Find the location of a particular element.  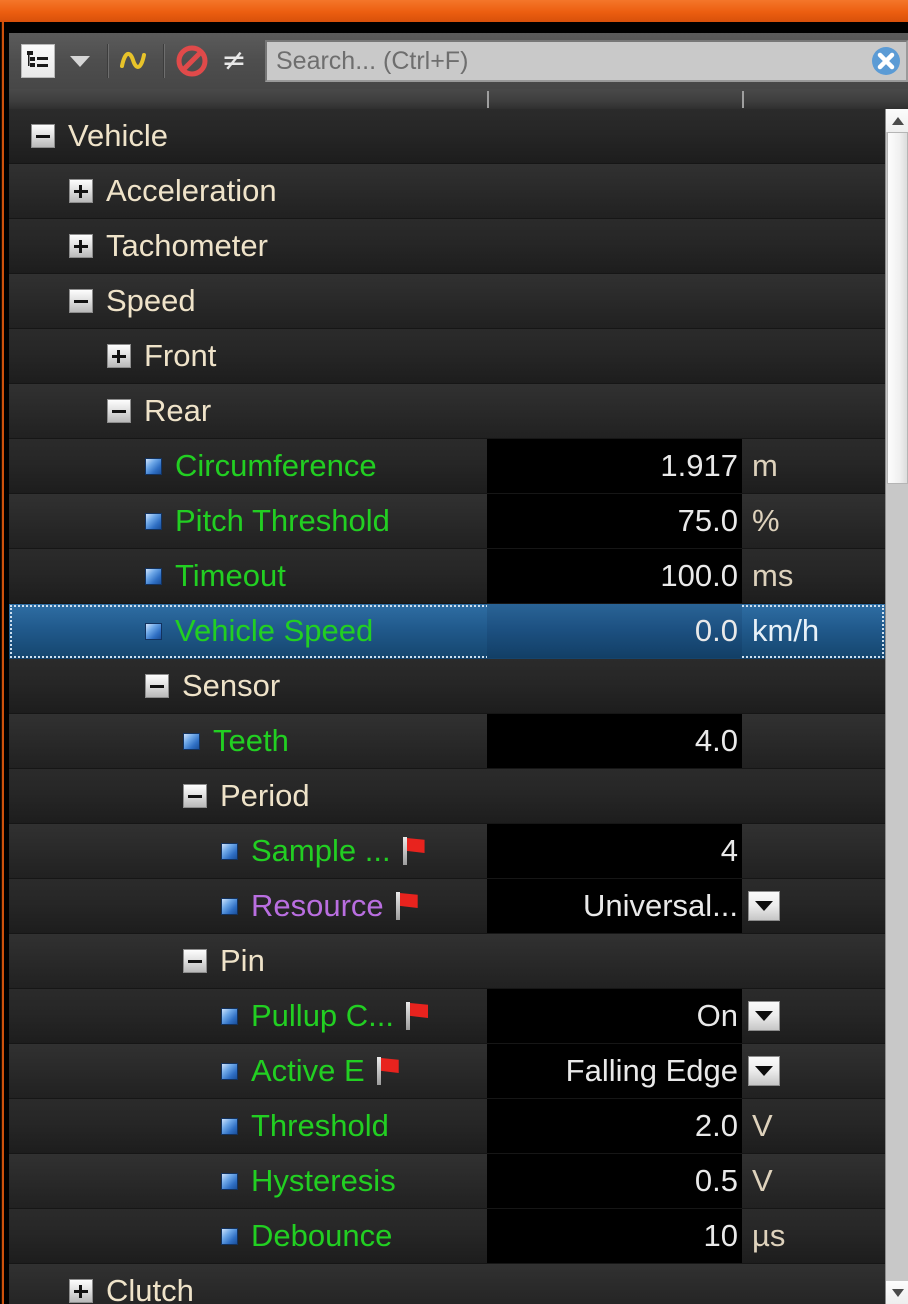

tree-row-value-cell: 0.5 is located at coordinates (614, 1181).